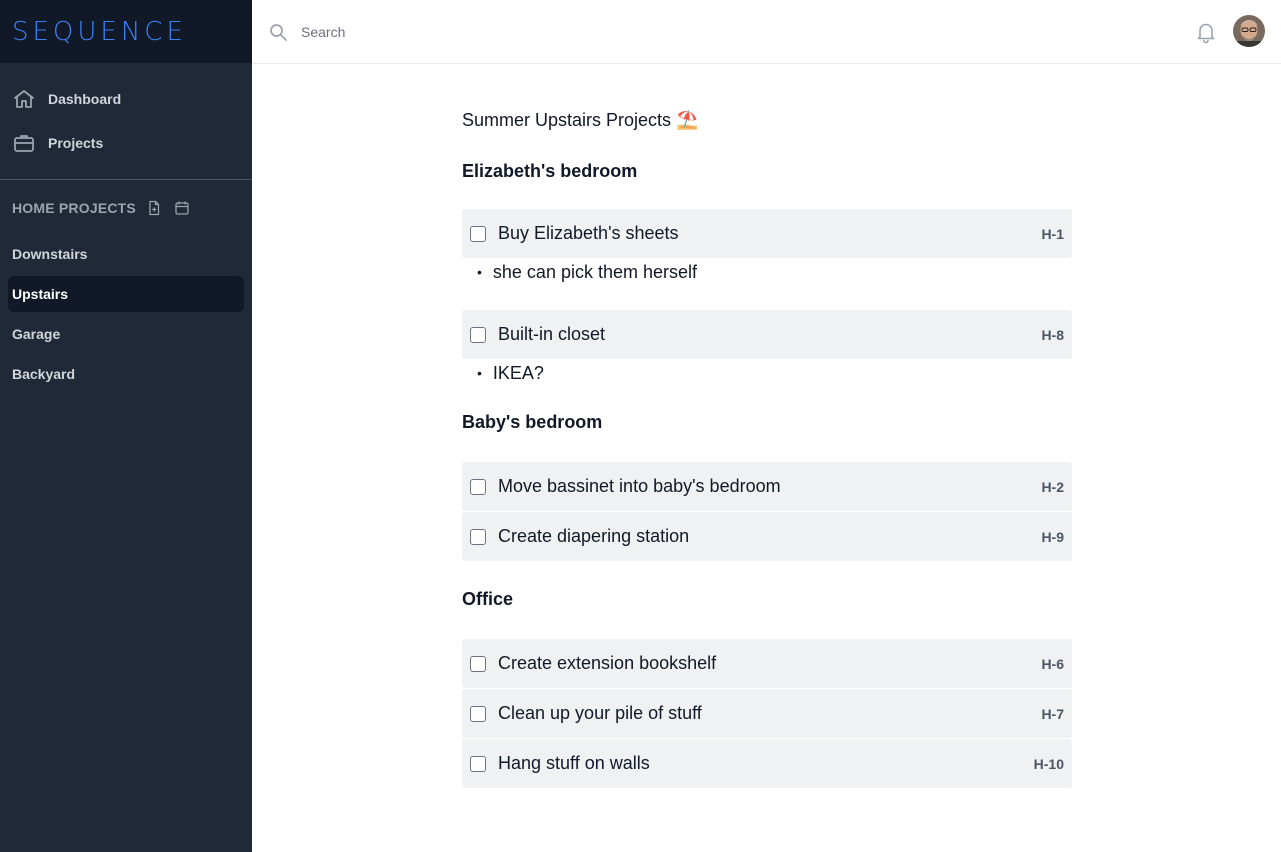 The width and height of the screenshot is (1281, 852). I want to click on section-title: HOME PROJECTS, so click(74, 208).